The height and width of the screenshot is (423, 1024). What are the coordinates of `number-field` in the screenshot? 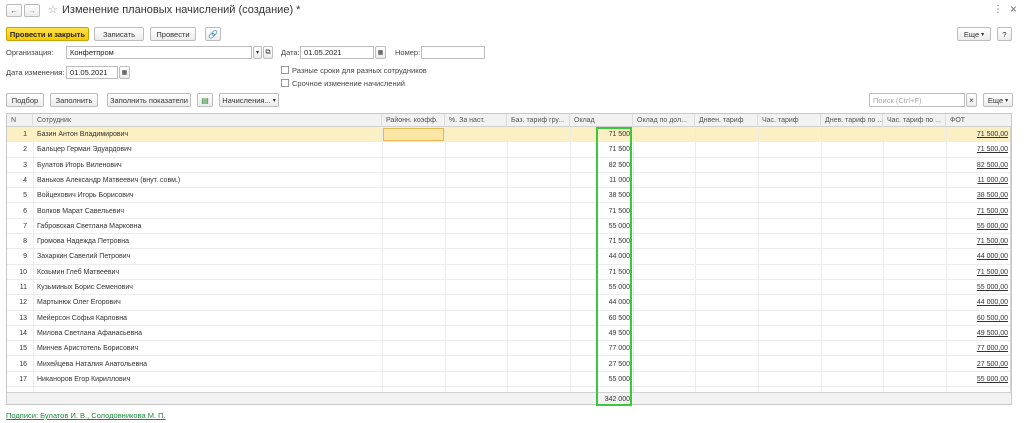 It's located at (453, 52).